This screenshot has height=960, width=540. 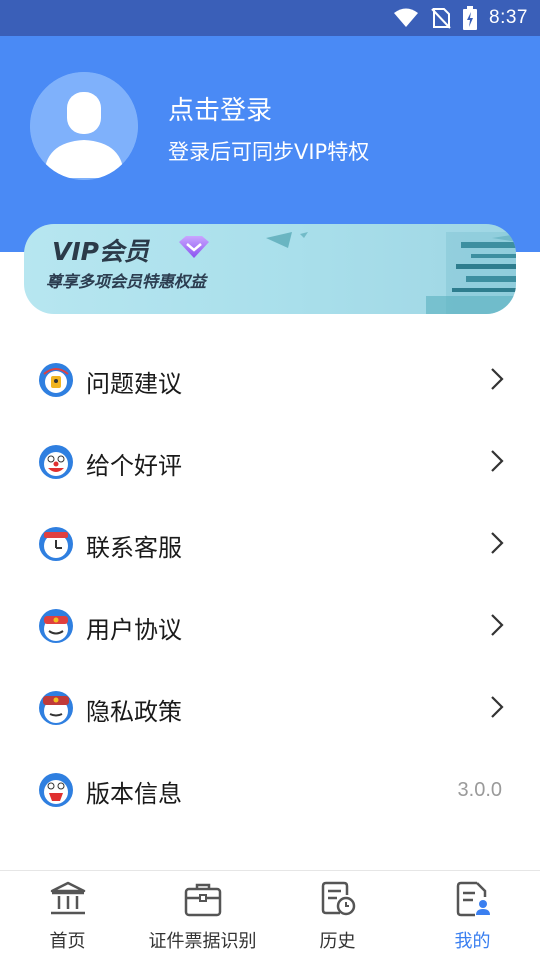 I want to click on menu-item-label: 联系客服, so click(x=134, y=548).